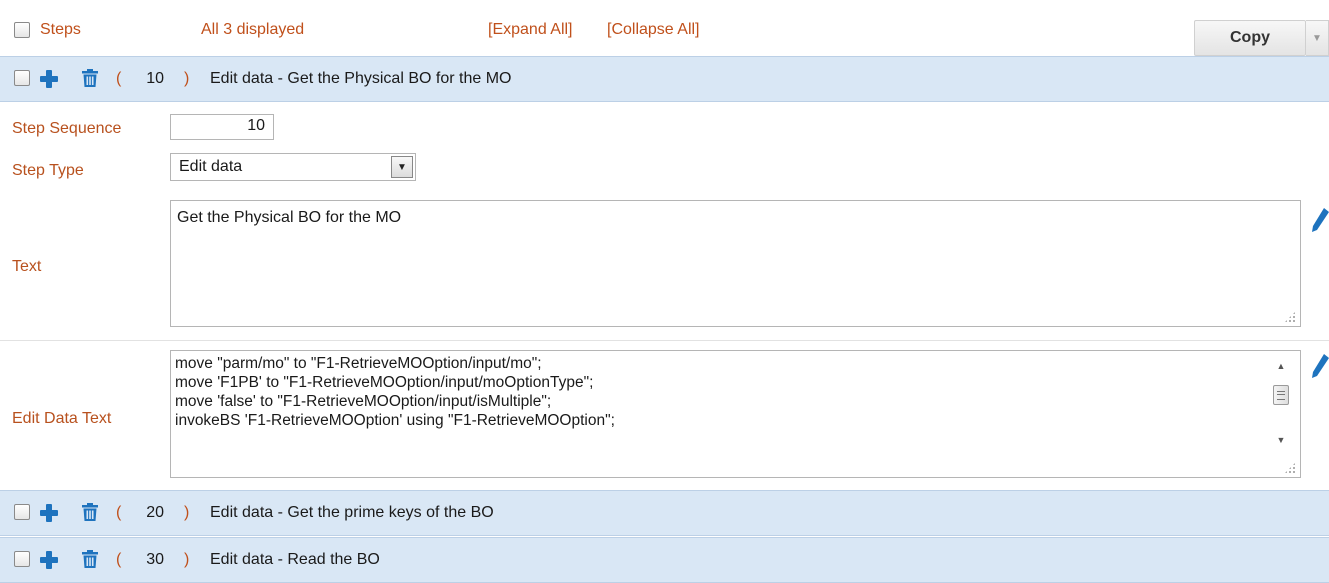  Describe the element at coordinates (155, 512) in the screenshot. I see `step-sequence-number: 20` at that location.